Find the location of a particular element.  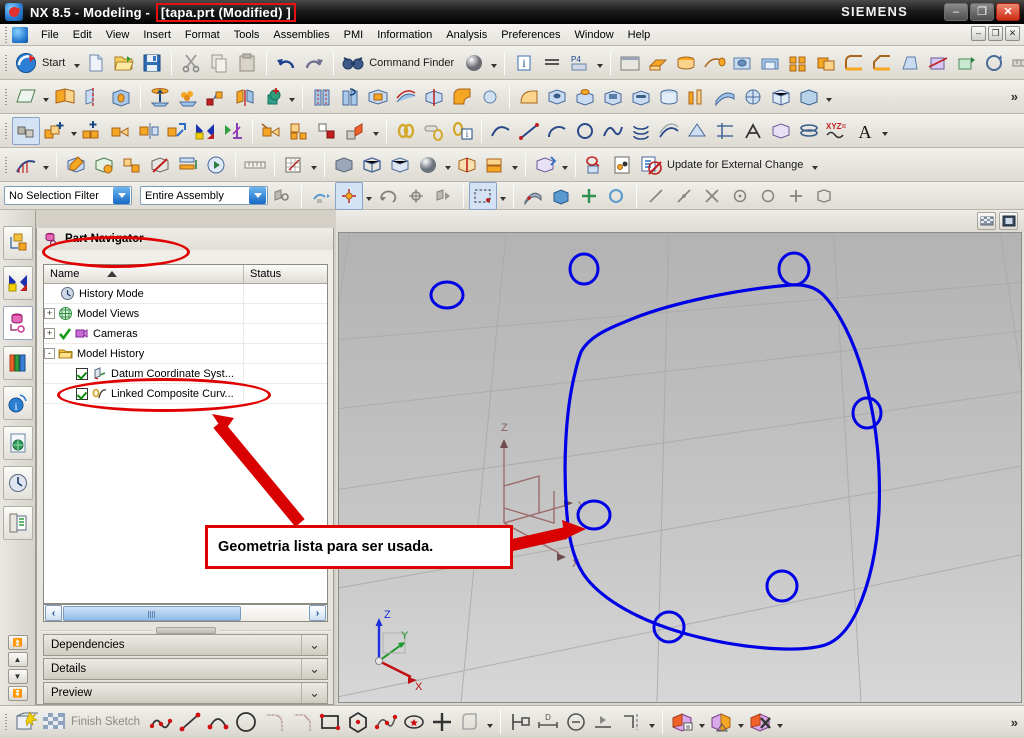

doc-minimize-button: – is located at coordinates (978, 33).